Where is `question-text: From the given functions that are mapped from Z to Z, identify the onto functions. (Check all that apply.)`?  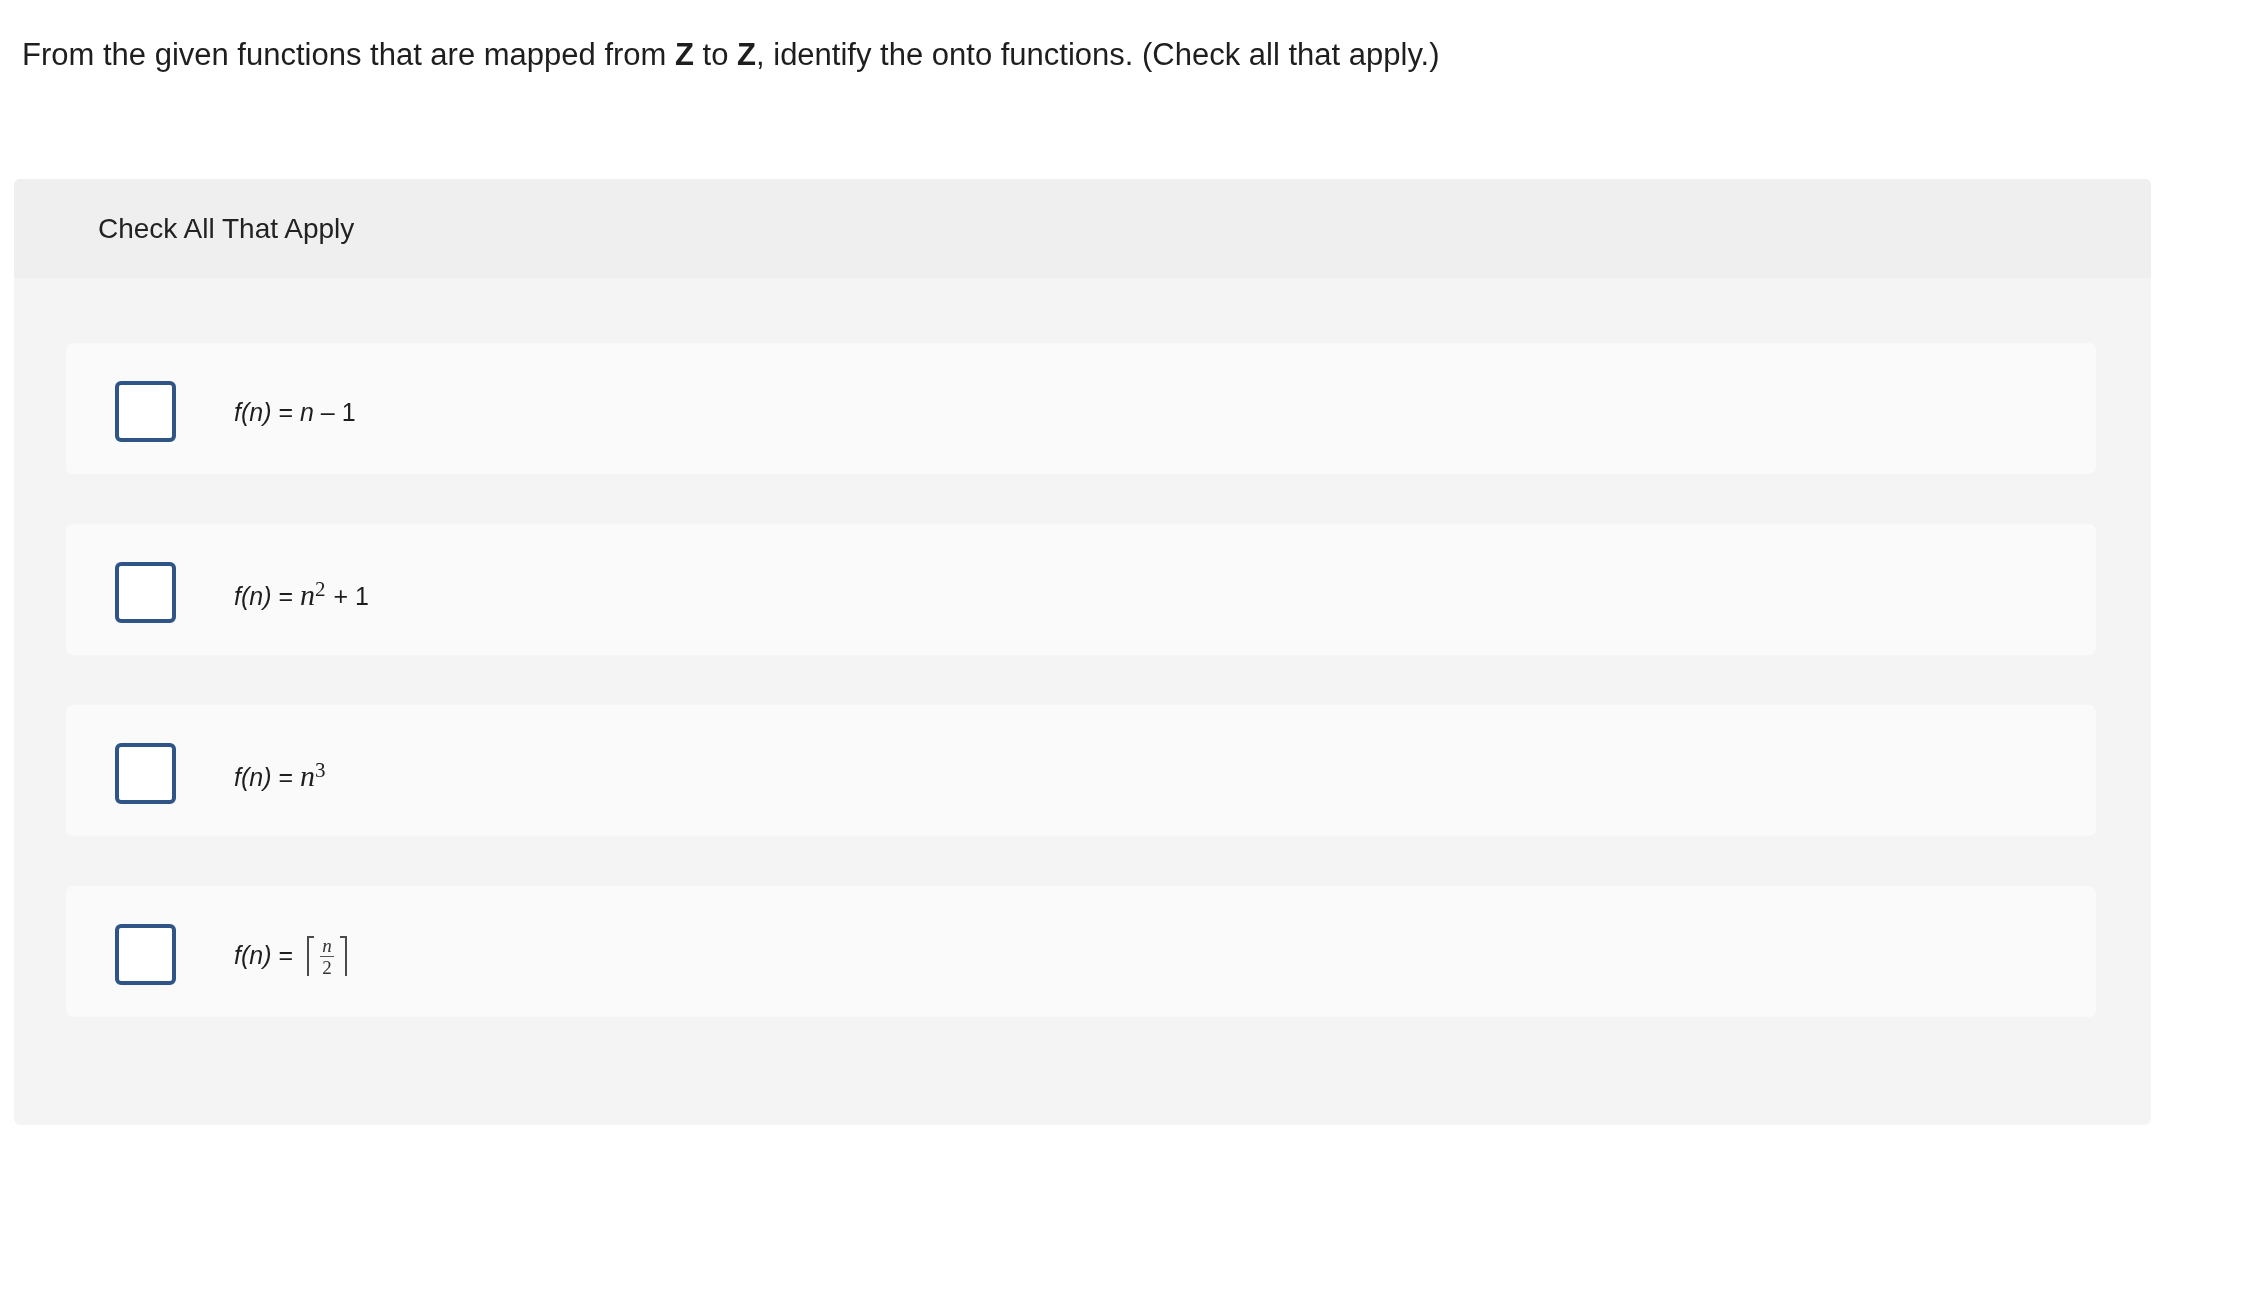
question-text: From the given functions that are mapped from Z to Z, identify the onto functions. (Check all that apply.) is located at coordinates (731, 55).